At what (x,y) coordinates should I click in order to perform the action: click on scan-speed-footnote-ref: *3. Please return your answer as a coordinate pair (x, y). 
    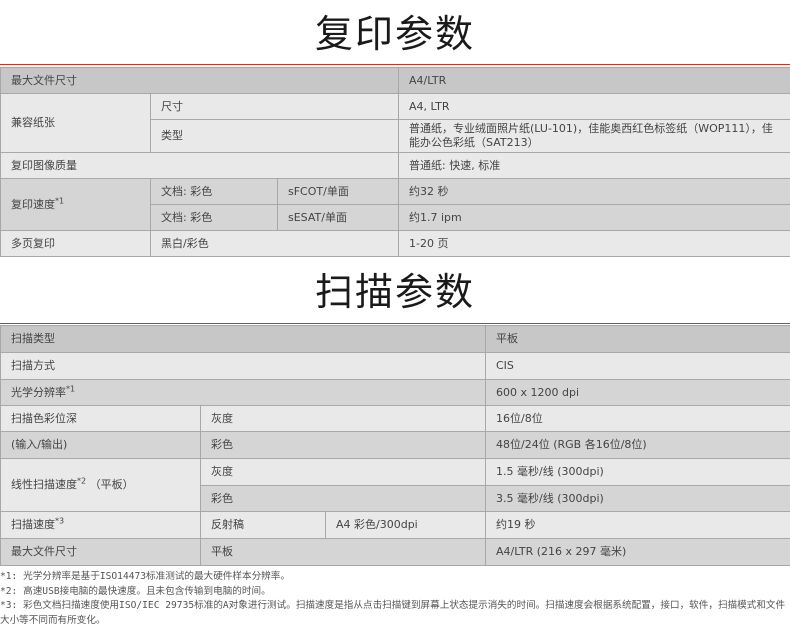
    Looking at the image, I should click on (60, 521).